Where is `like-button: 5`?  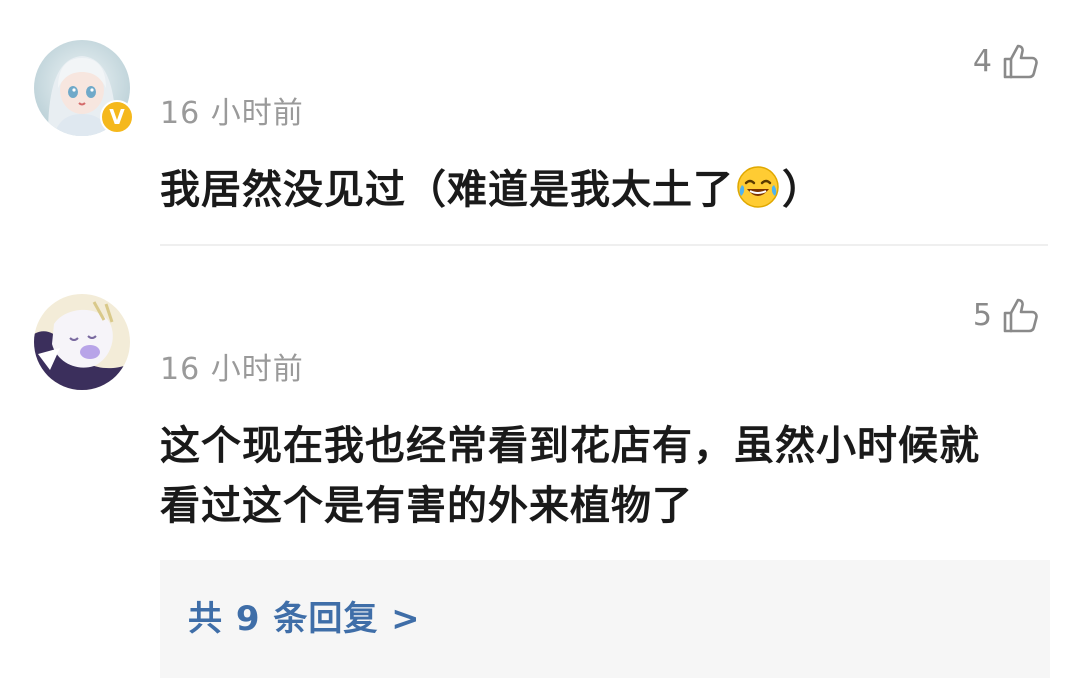 like-button: 5 is located at coordinates (1006, 316).